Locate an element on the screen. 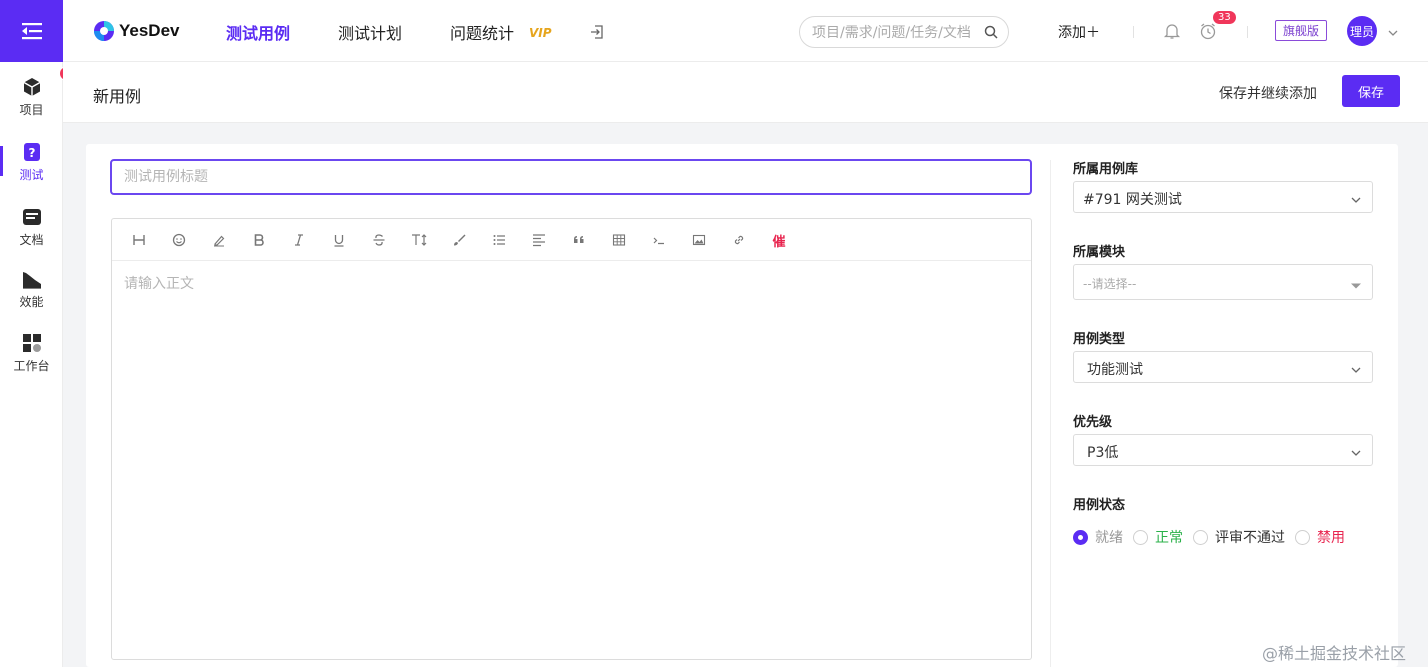 This screenshot has width=1428, height=667. radio-selected is located at coordinates (1080, 537).